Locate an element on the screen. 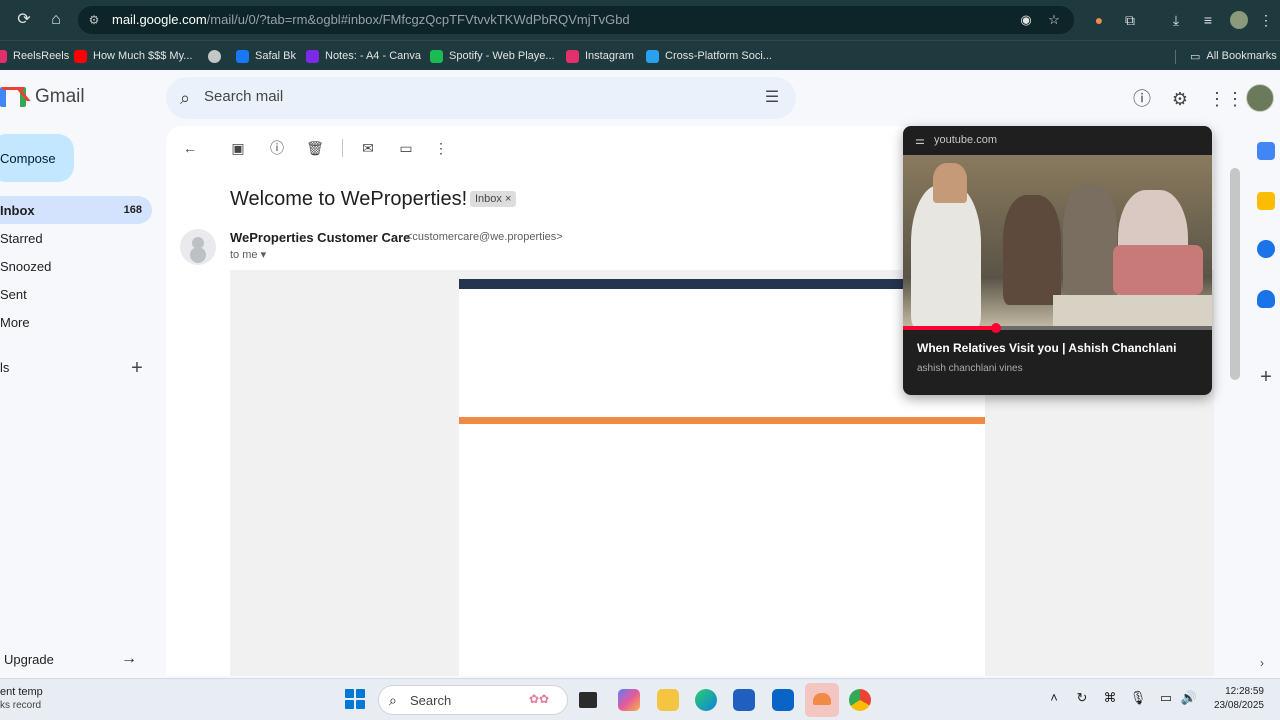  yt-host: youtube.com is located at coordinates (965, 140).